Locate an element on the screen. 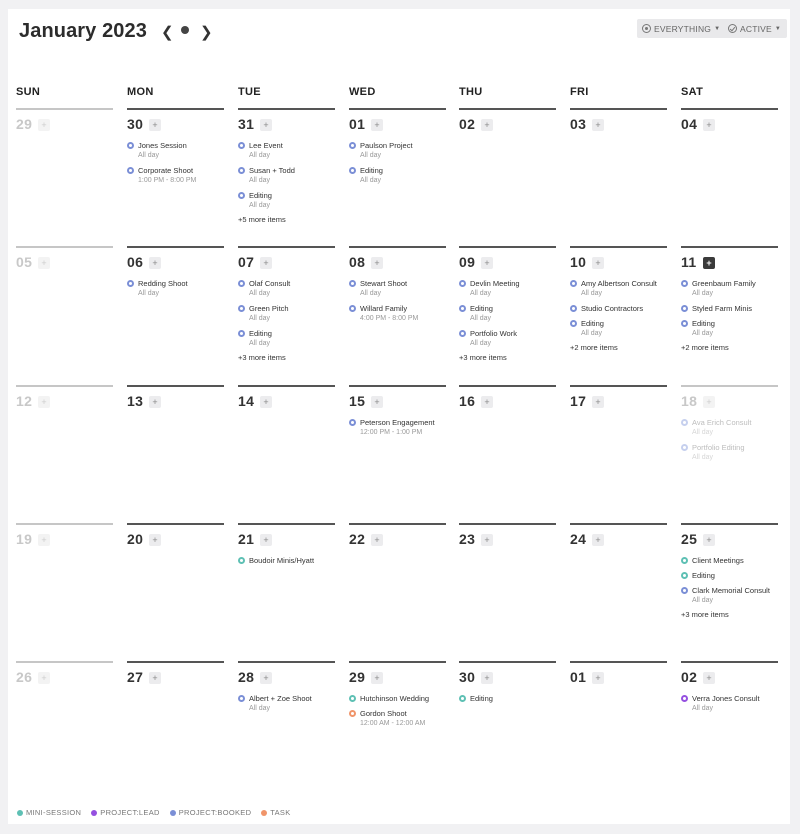 The width and height of the screenshot is (800, 834). event-item: Hutchinson Wedding is located at coordinates (397, 698).